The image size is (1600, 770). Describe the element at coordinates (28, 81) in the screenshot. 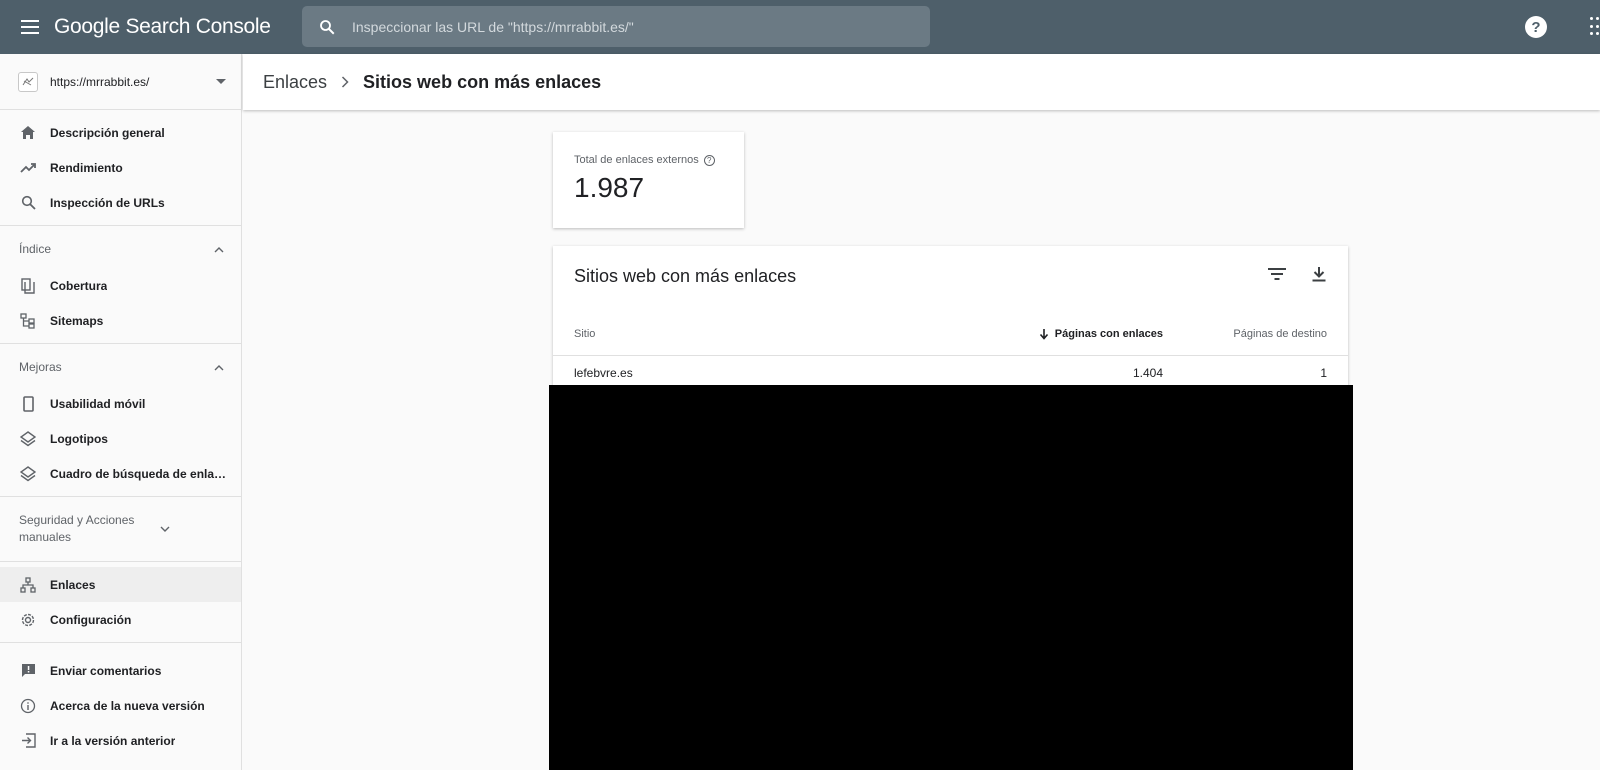

I see `property-favicon-icon` at that location.